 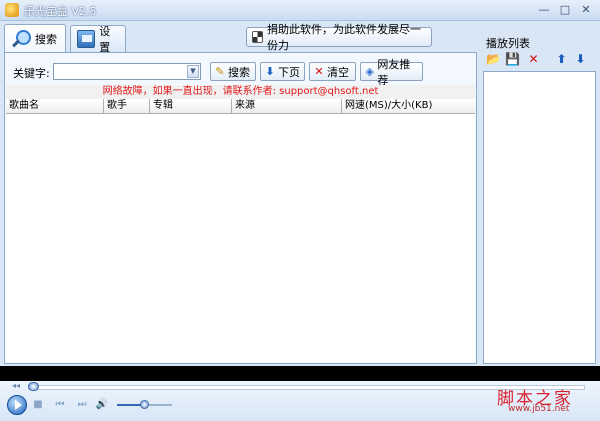 I want to click on tab-settings: 设置, so click(x=98, y=39).